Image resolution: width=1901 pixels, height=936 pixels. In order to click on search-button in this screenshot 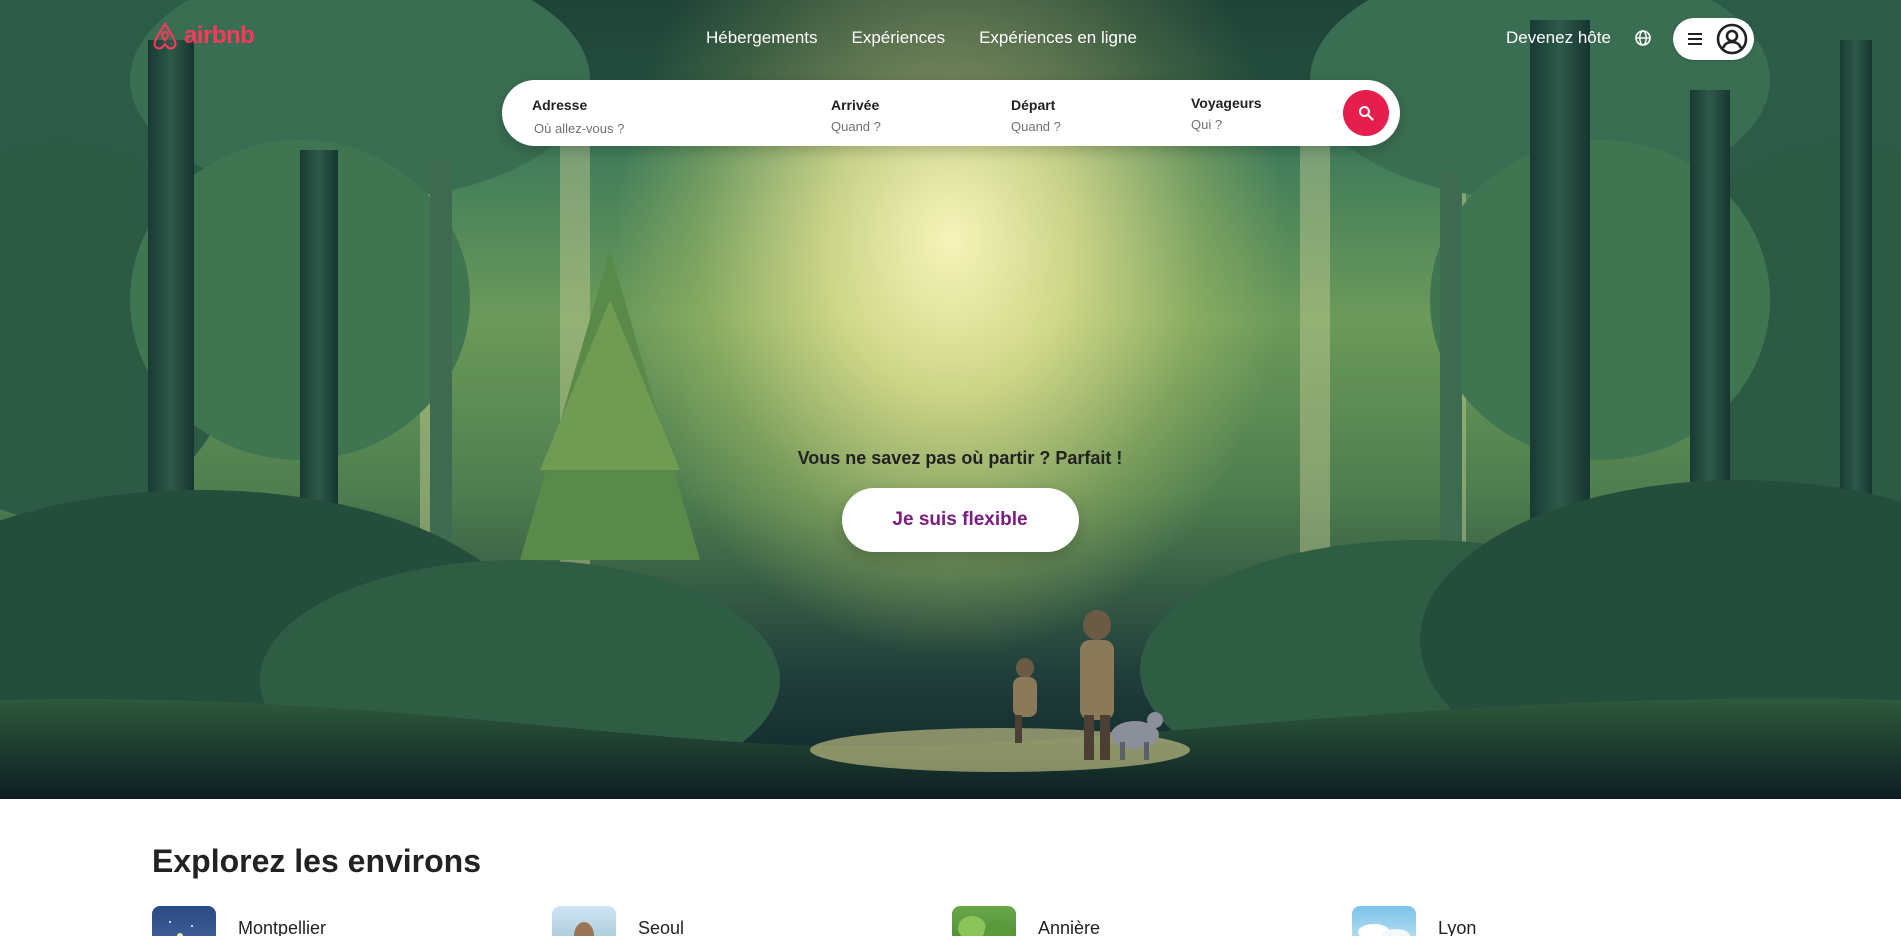, I will do `click(1366, 113)`.